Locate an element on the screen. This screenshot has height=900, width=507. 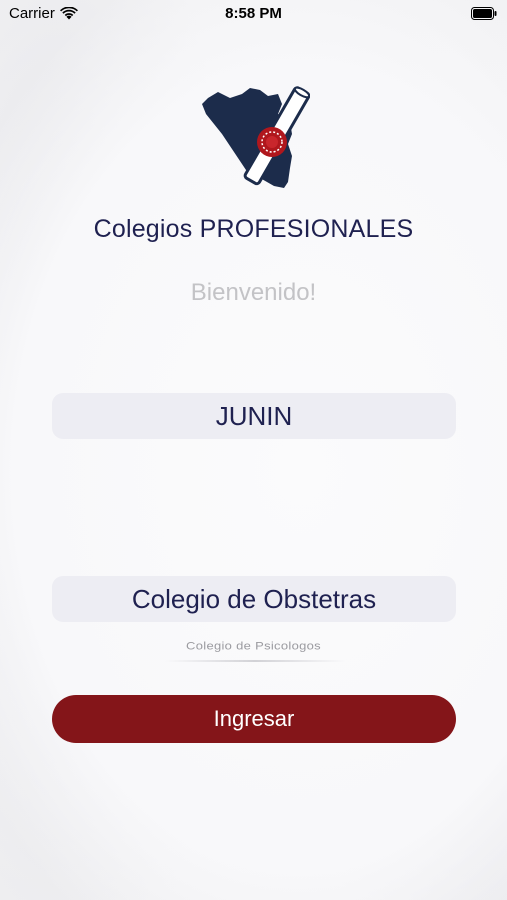
college-value: Colegio de Obstetras is located at coordinates (254, 598).